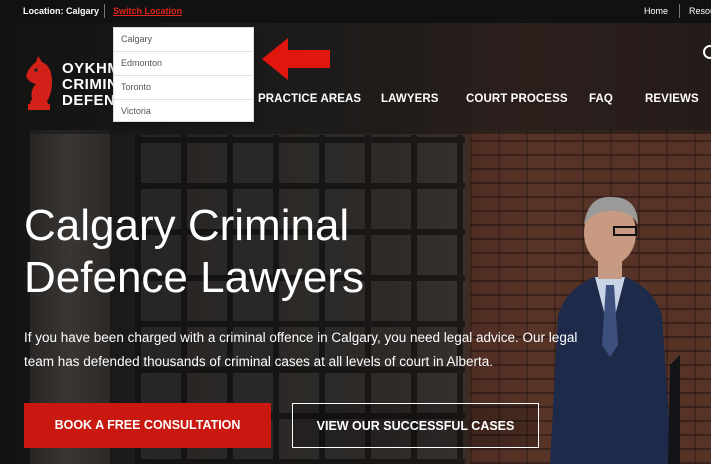  What do you see at coordinates (517, 99) in the screenshot?
I see `nav-court-process: COURT PROCESS` at bounding box center [517, 99].